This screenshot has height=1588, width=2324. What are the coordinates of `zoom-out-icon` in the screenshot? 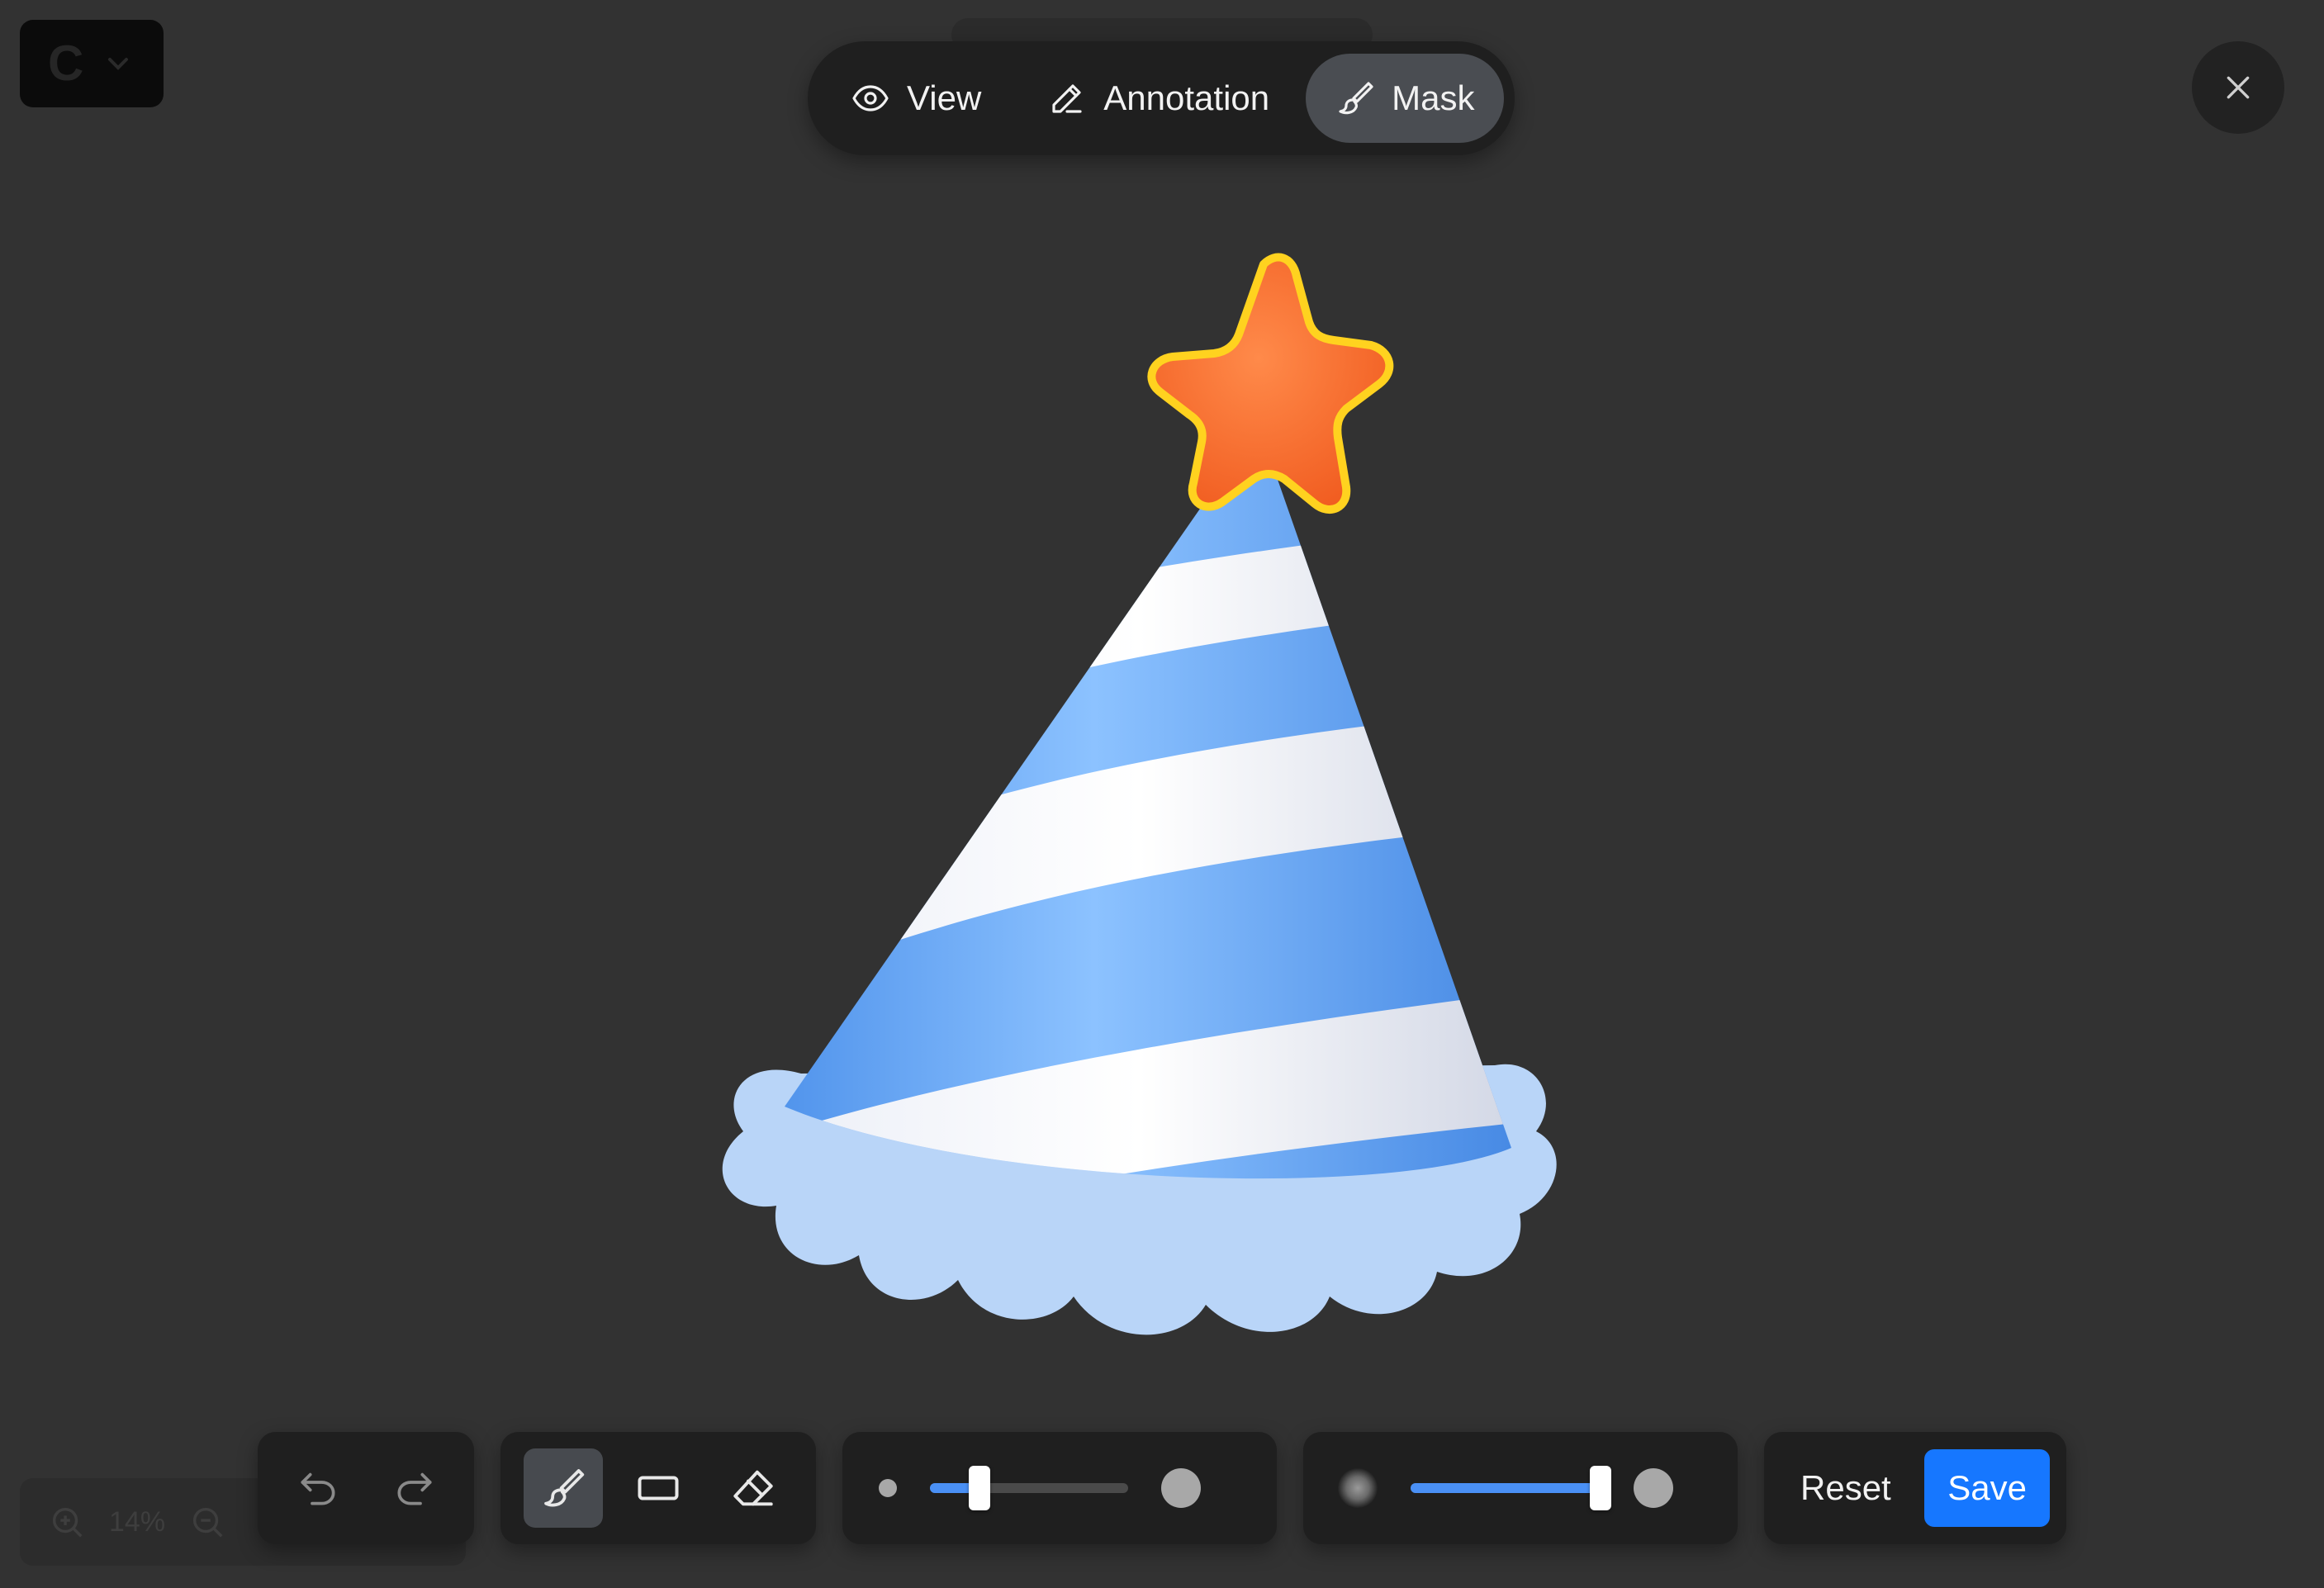 It's located at (207, 1522).